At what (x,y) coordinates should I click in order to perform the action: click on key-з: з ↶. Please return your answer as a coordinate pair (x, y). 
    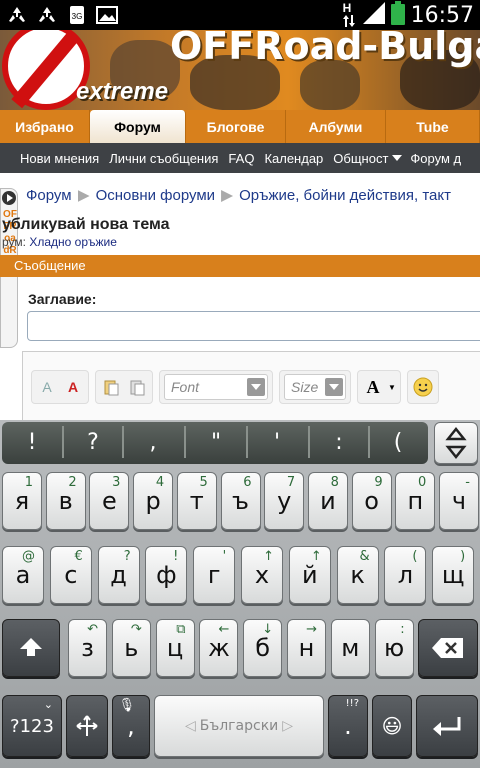
    Looking at the image, I should click on (87, 648).